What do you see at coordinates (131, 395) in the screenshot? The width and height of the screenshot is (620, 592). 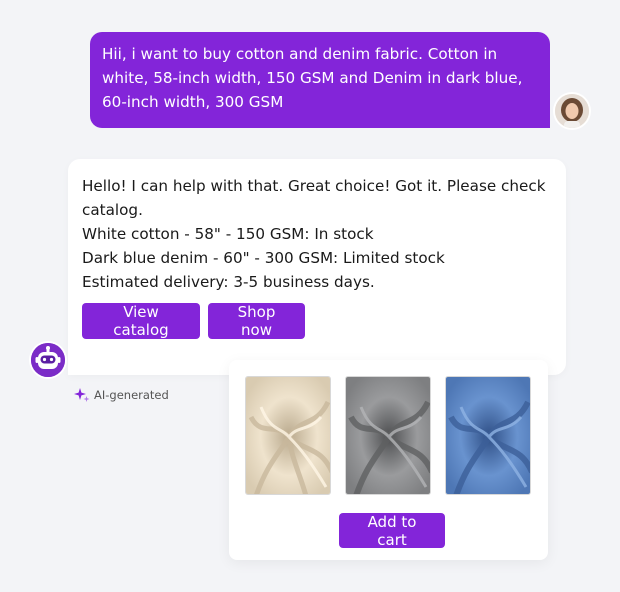 I see `ai-generated-label: AI-generated` at bounding box center [131, 395].